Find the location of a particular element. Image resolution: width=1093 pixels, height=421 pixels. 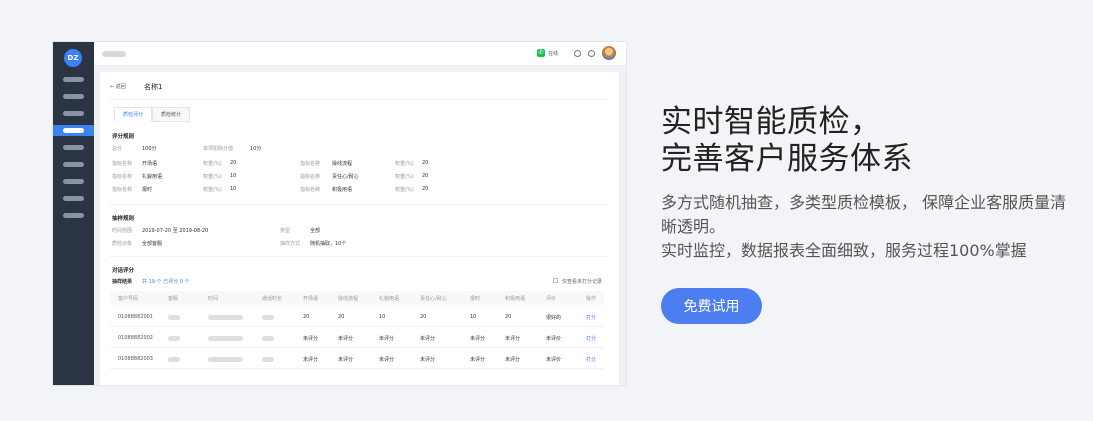

column-header: 开场语 is located at coordinates (311, 299).